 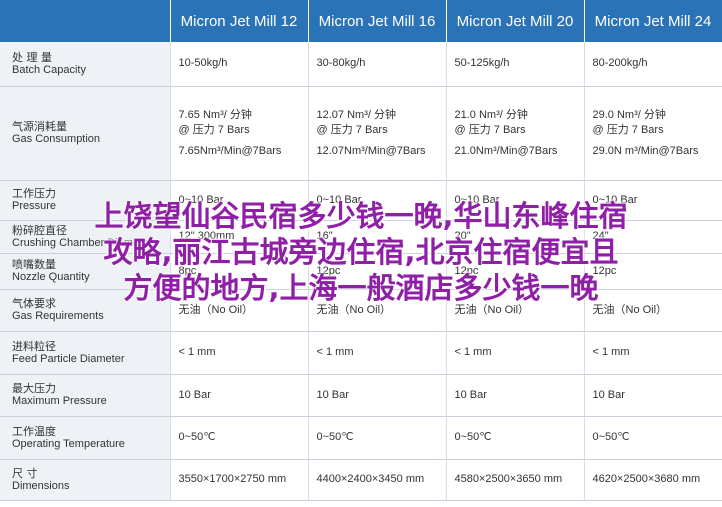 What do you see at coordinates (85, 21) in the screenshot?
I see `header-corner` at bounding box center [85, 21].